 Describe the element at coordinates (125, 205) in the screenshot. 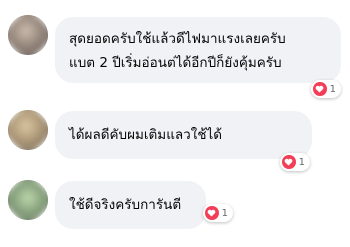

I see `comment-text-line: ใช้ดีจริงครับการันตี` at that location.